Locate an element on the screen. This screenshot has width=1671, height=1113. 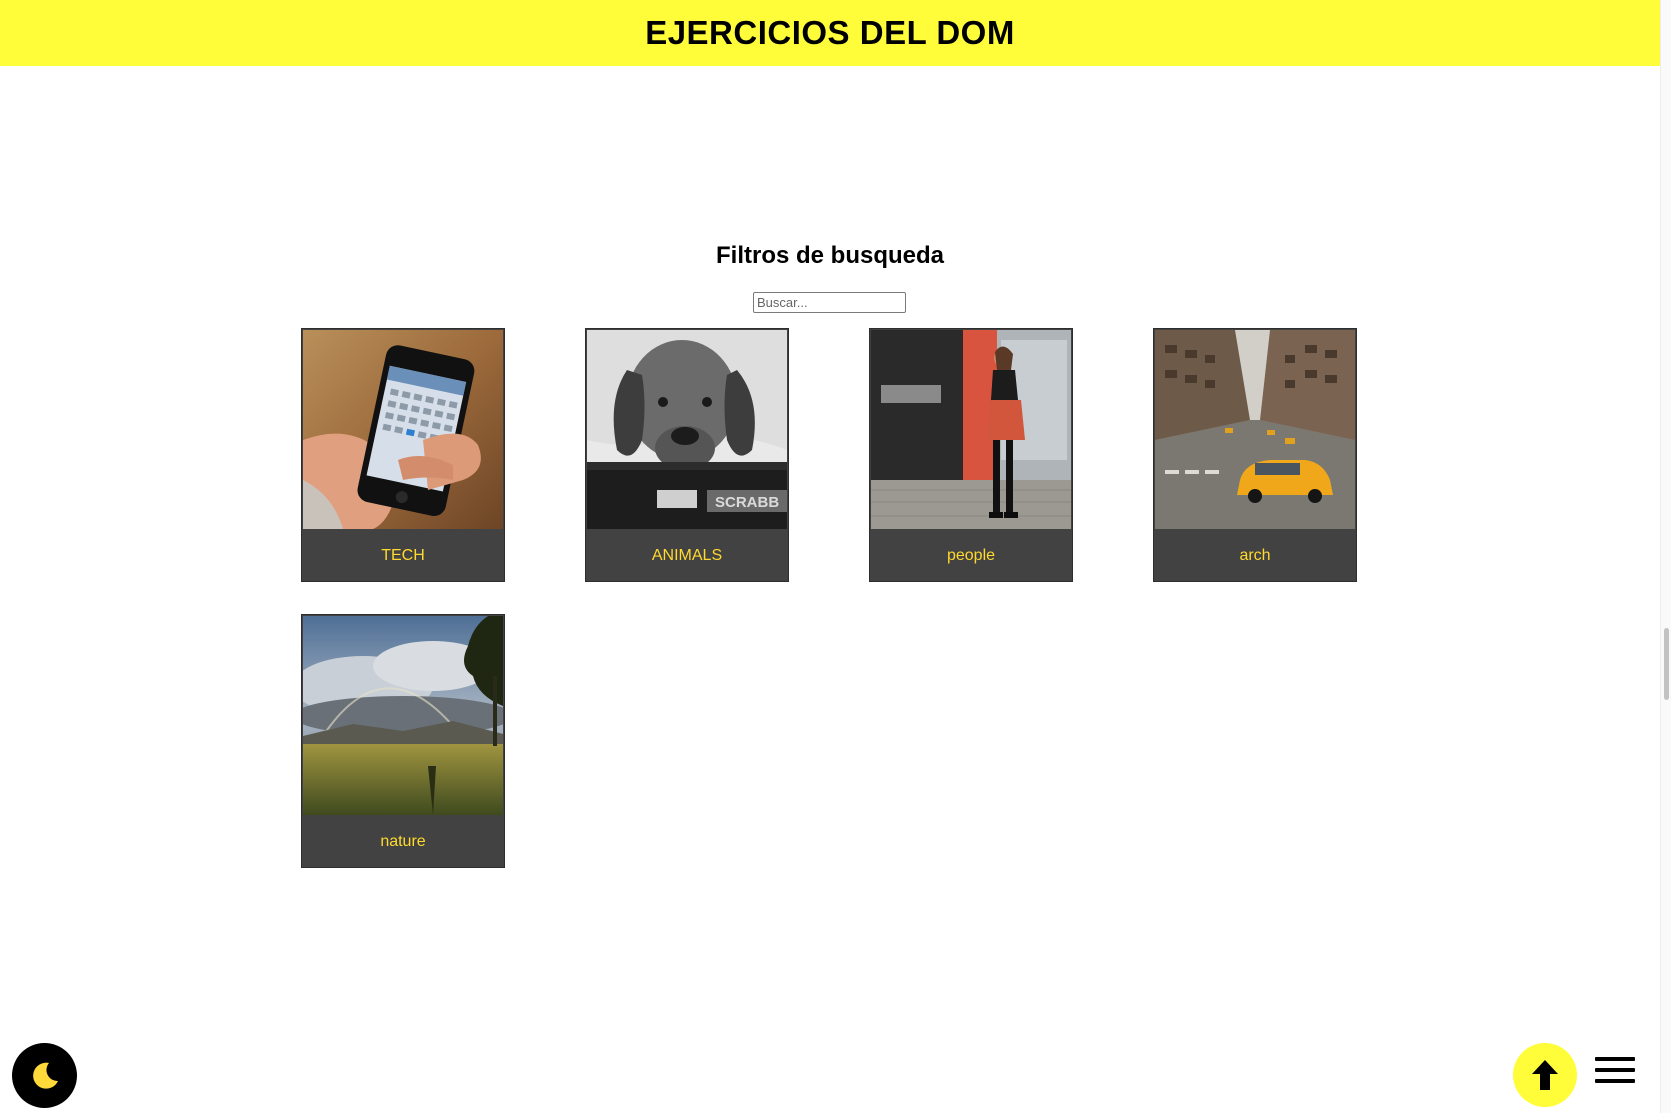
card-image-nature is located at coordinates (403, 715).